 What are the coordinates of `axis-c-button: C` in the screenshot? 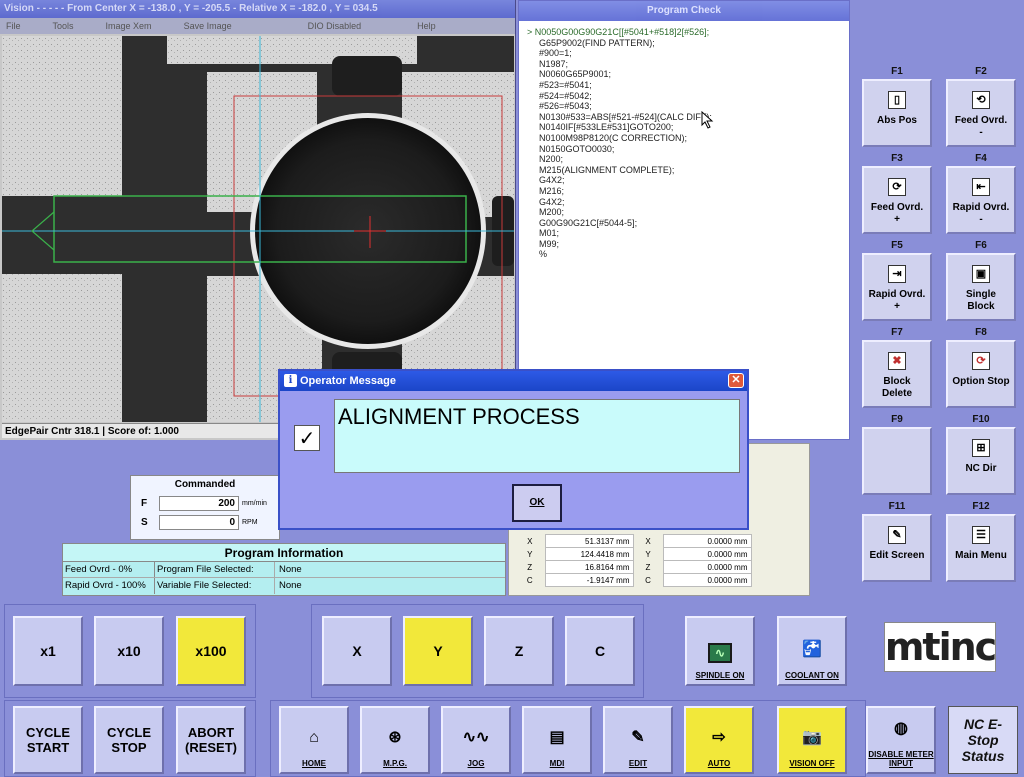 It's located at (600, 651).